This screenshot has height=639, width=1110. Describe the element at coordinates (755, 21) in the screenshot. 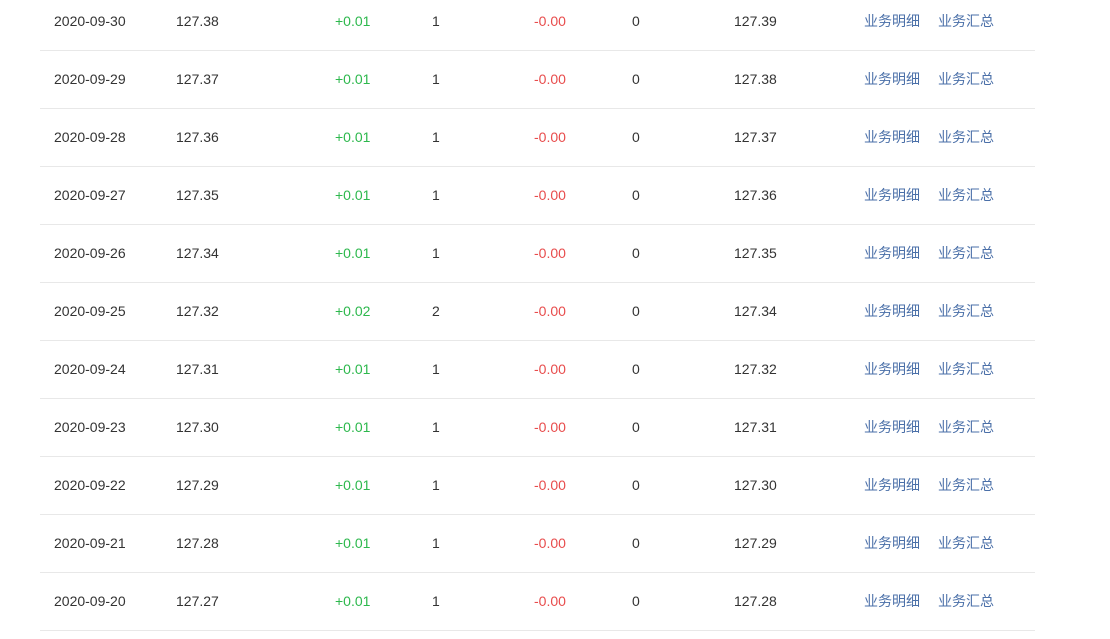

I see `result-value-cell: 127.39` at that location.